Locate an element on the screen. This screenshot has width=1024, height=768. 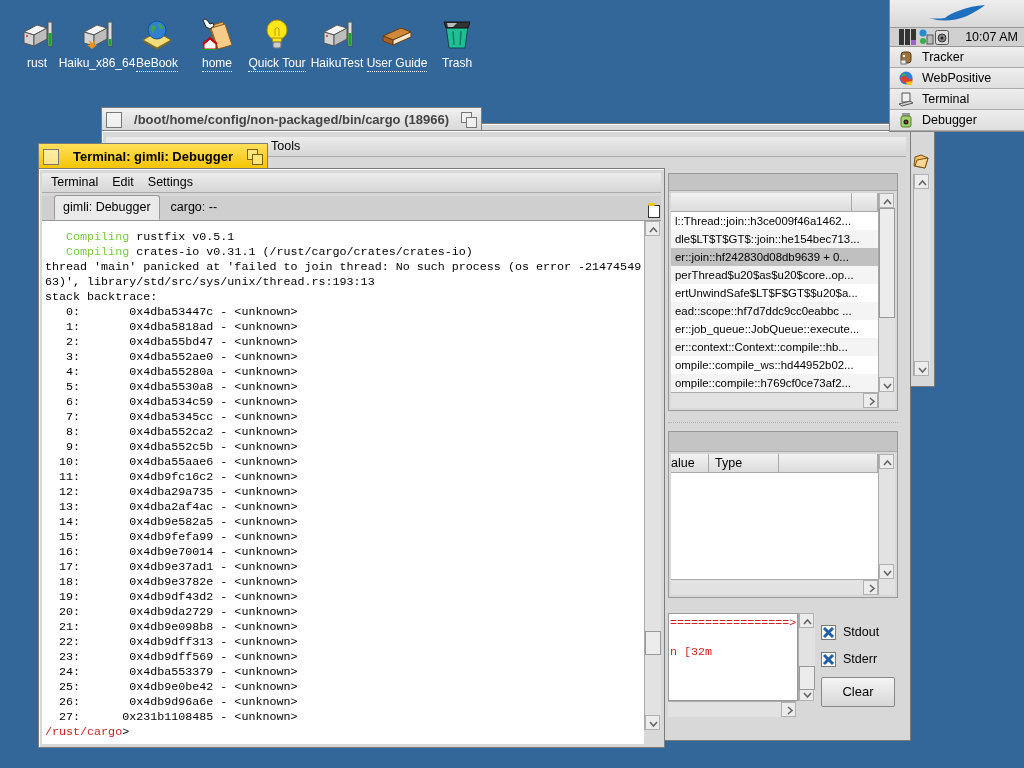
terminal-line: 9: 0x4dba552c5b - <unknown> is located at coordinates (182, 447).